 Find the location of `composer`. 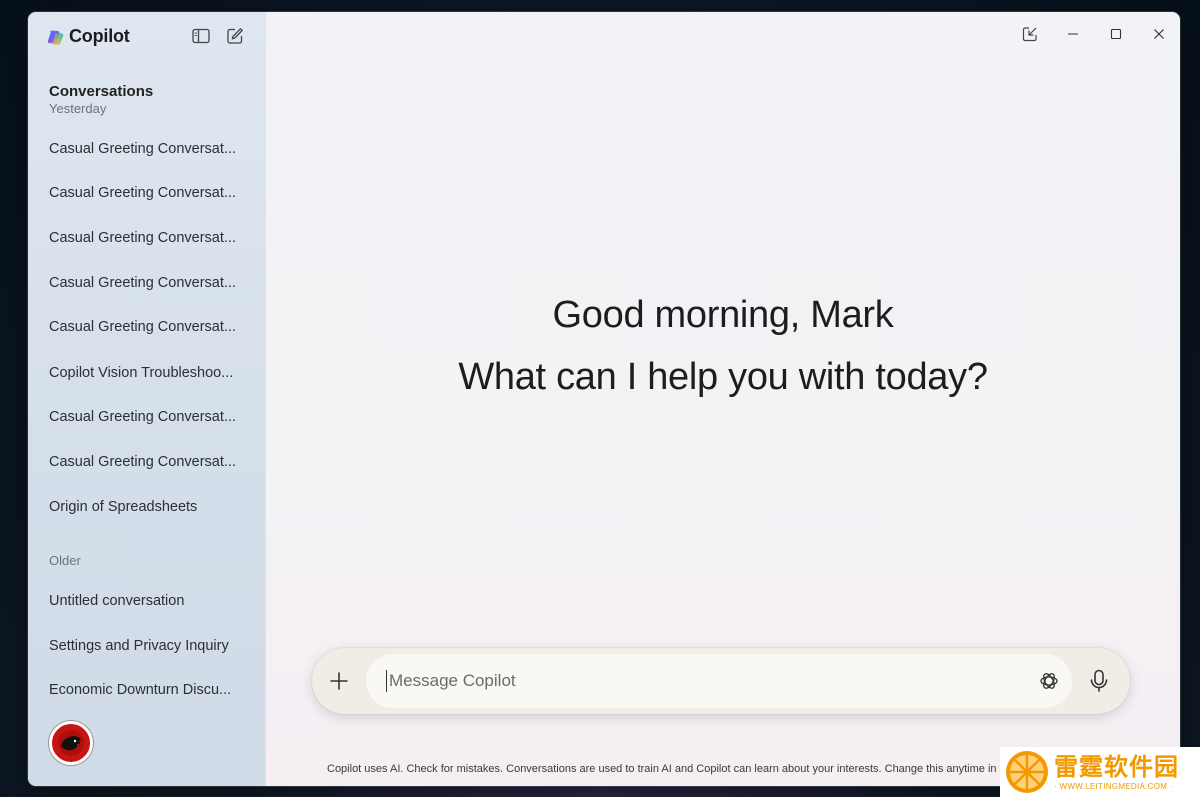

composer is located at coordinates (721, 681).